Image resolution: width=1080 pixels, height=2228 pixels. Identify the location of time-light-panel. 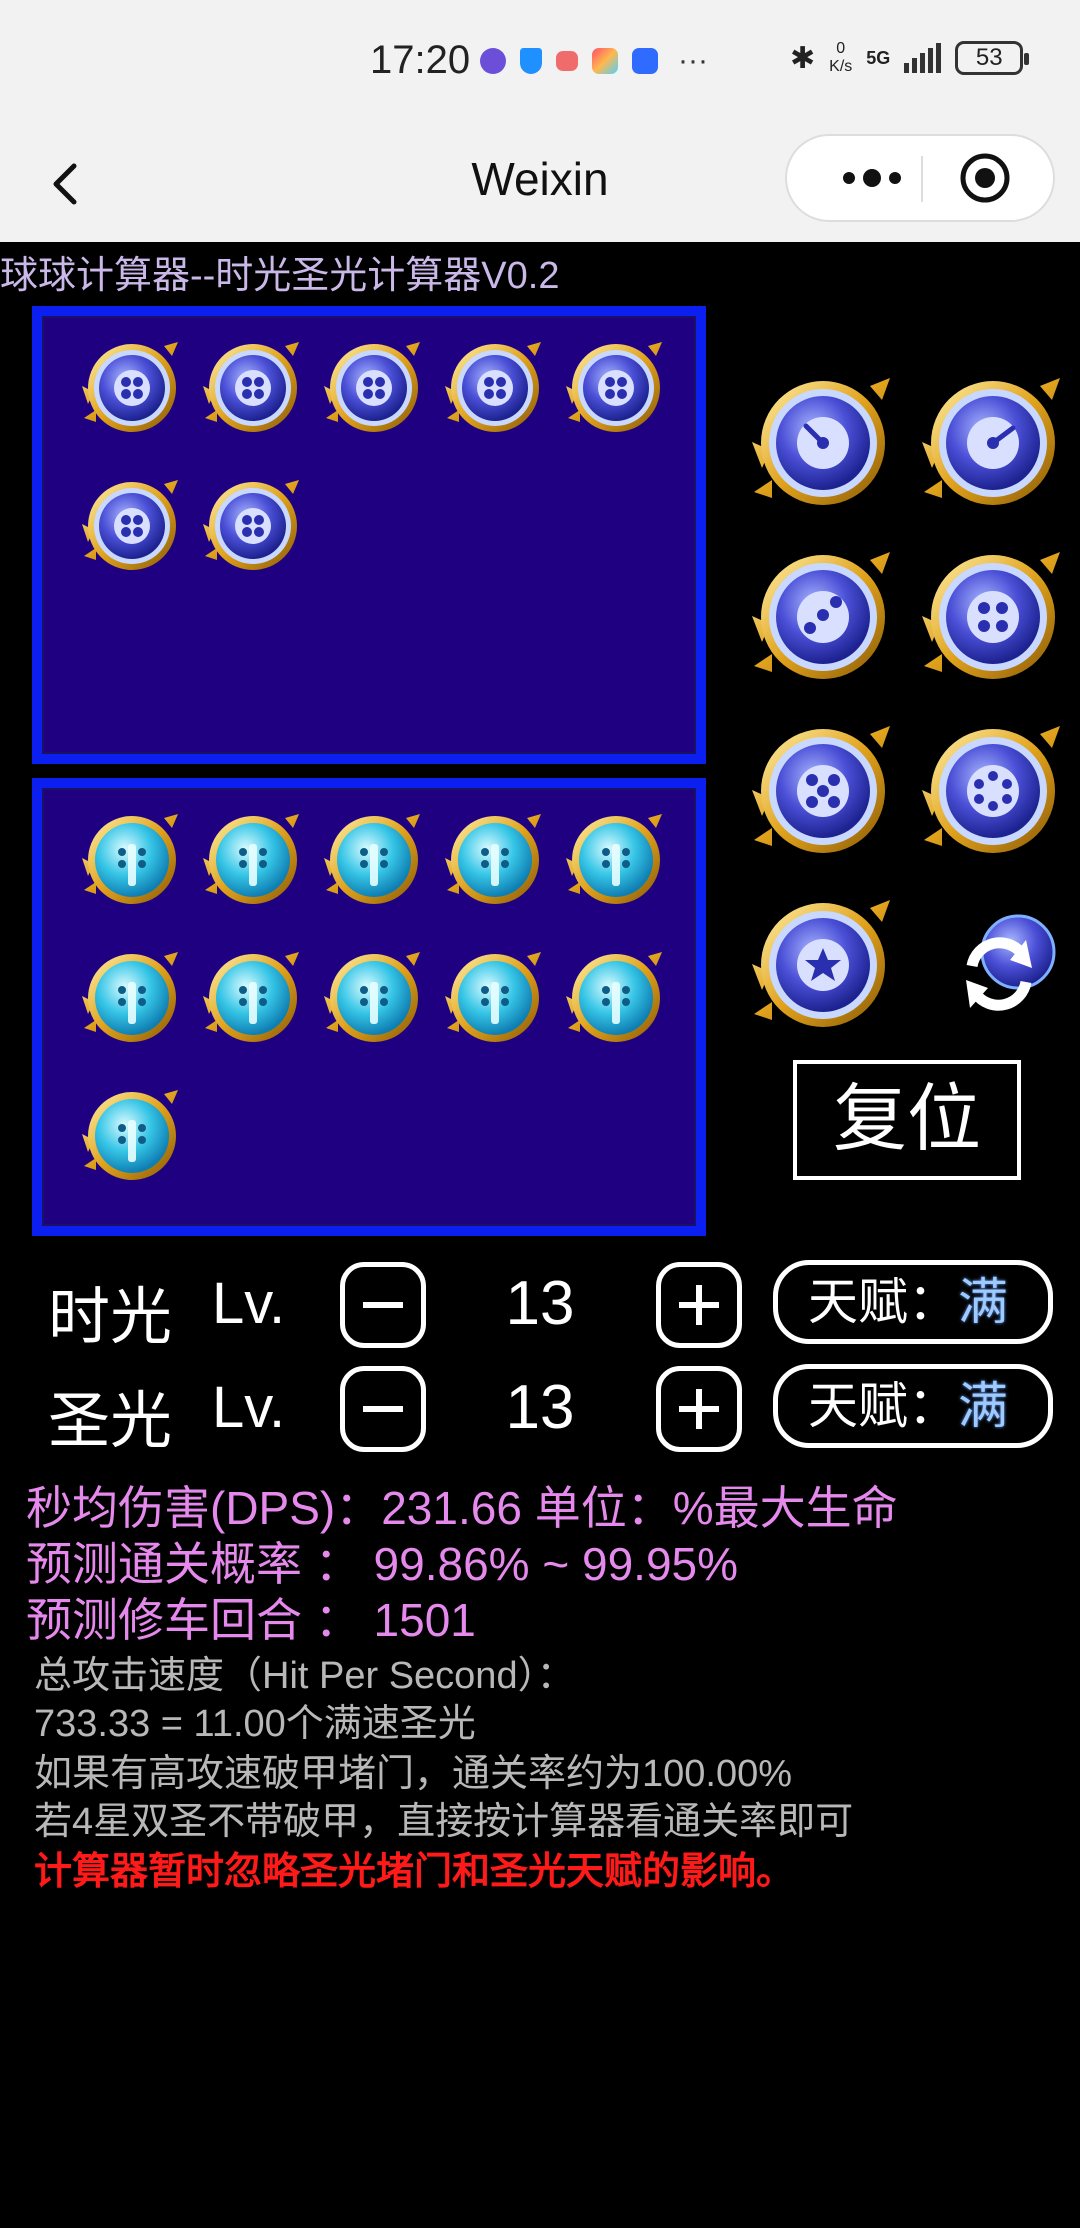
(369, 535).